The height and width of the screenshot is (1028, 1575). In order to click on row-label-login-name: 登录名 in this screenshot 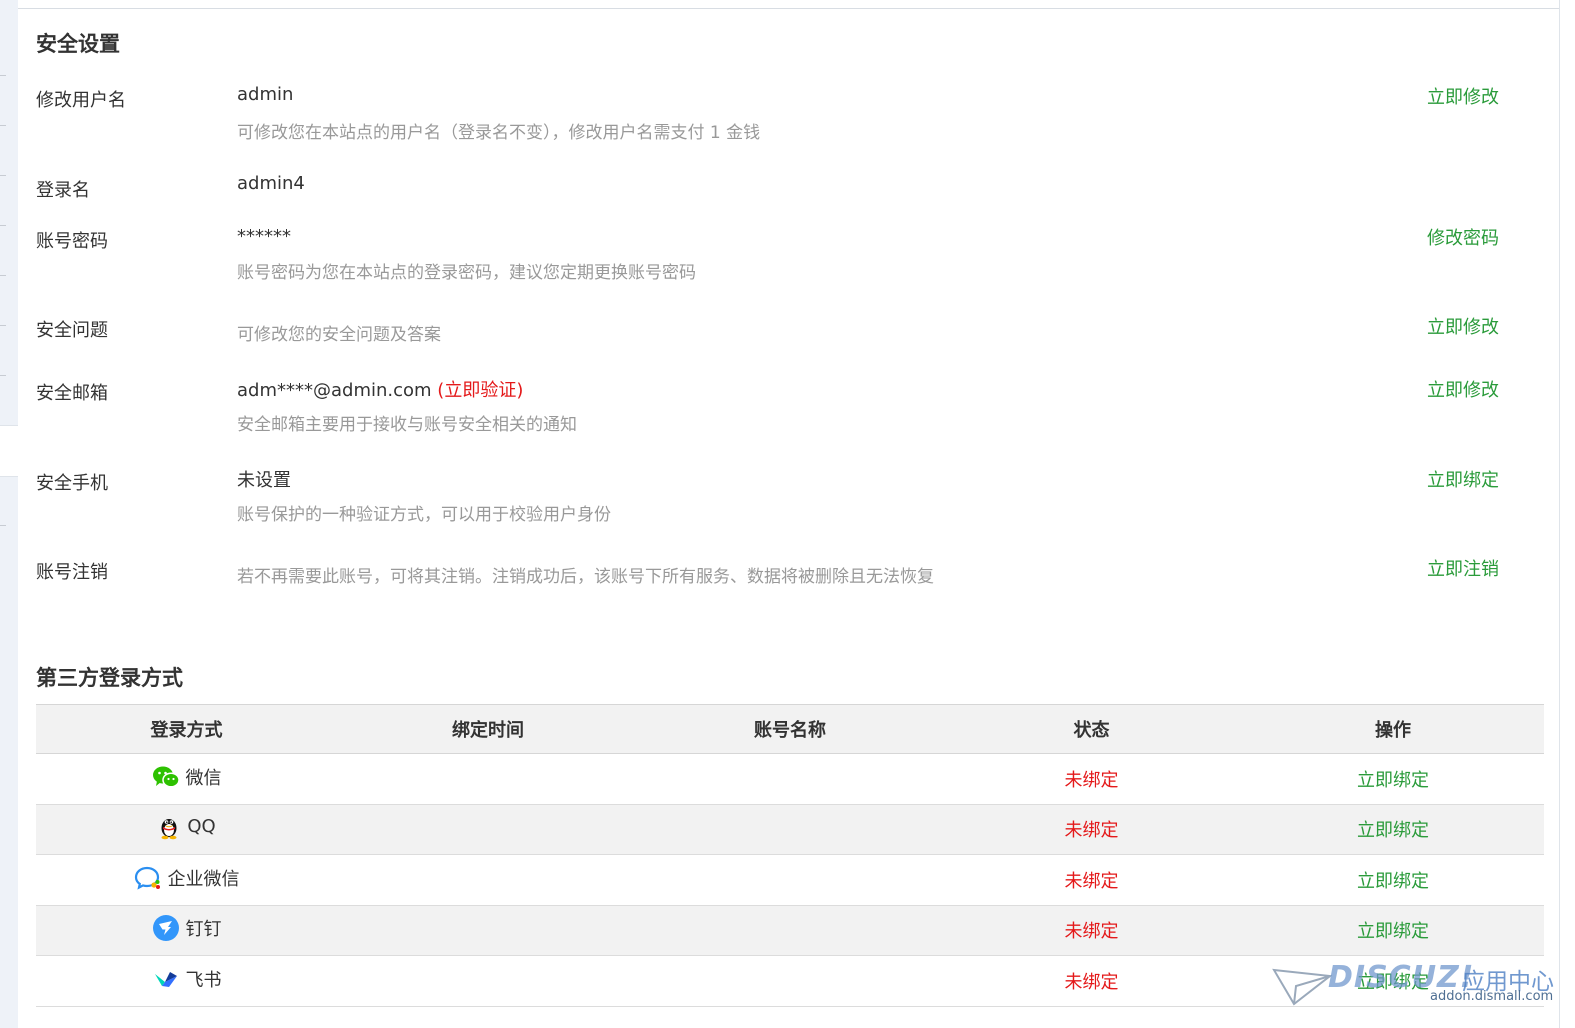, I will do `click(63, 190)`.